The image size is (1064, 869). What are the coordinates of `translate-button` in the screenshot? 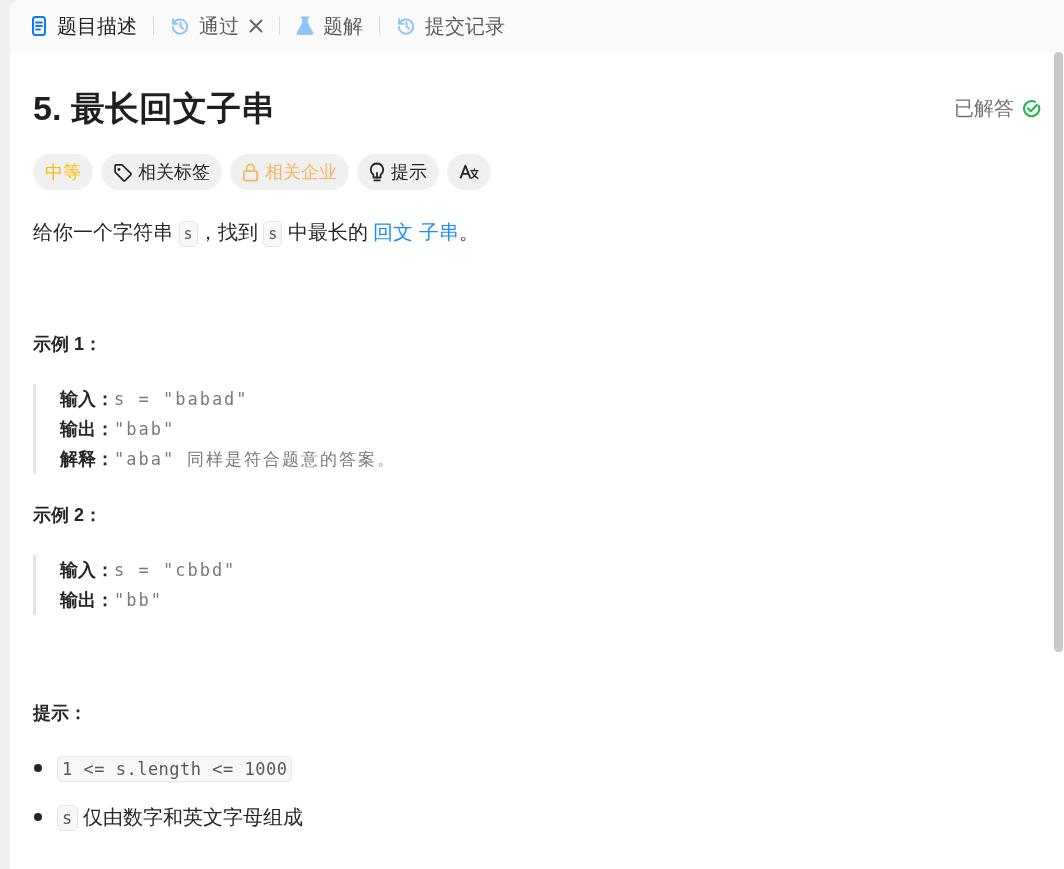 It's located at (469, 172).